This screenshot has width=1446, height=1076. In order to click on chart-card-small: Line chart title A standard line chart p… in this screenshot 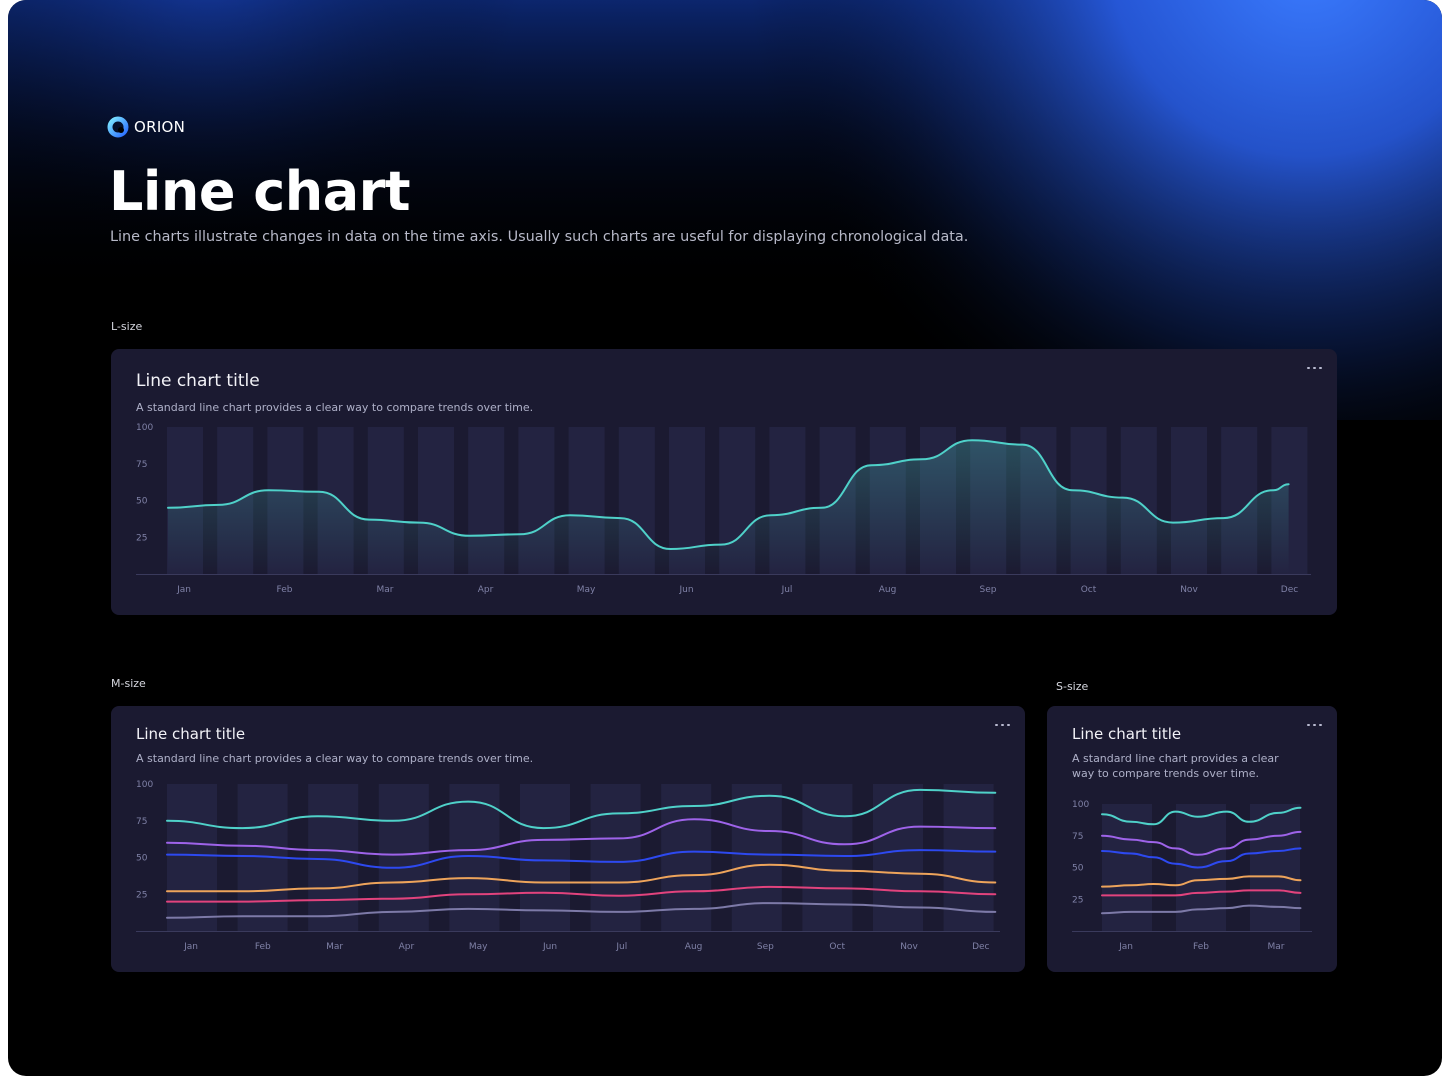, I will do `click(1192, 839)`.